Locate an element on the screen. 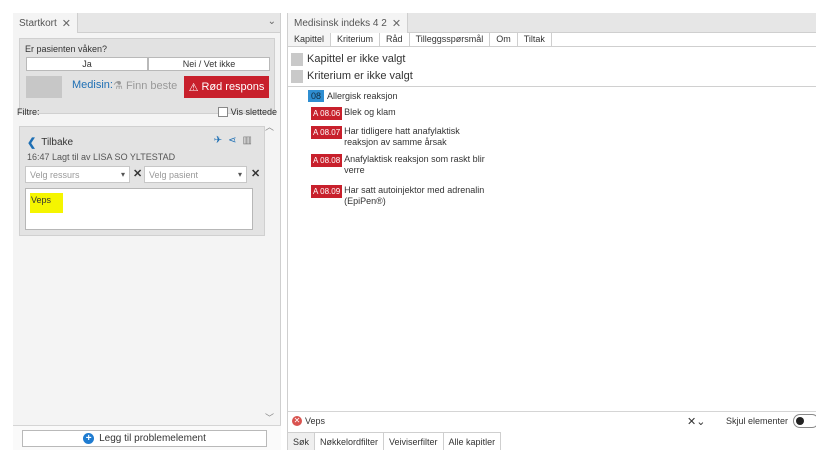 The height and width of the screenshot is (450, 816). tab-startkort-label: Startkort is located at coordinates (38, 23).